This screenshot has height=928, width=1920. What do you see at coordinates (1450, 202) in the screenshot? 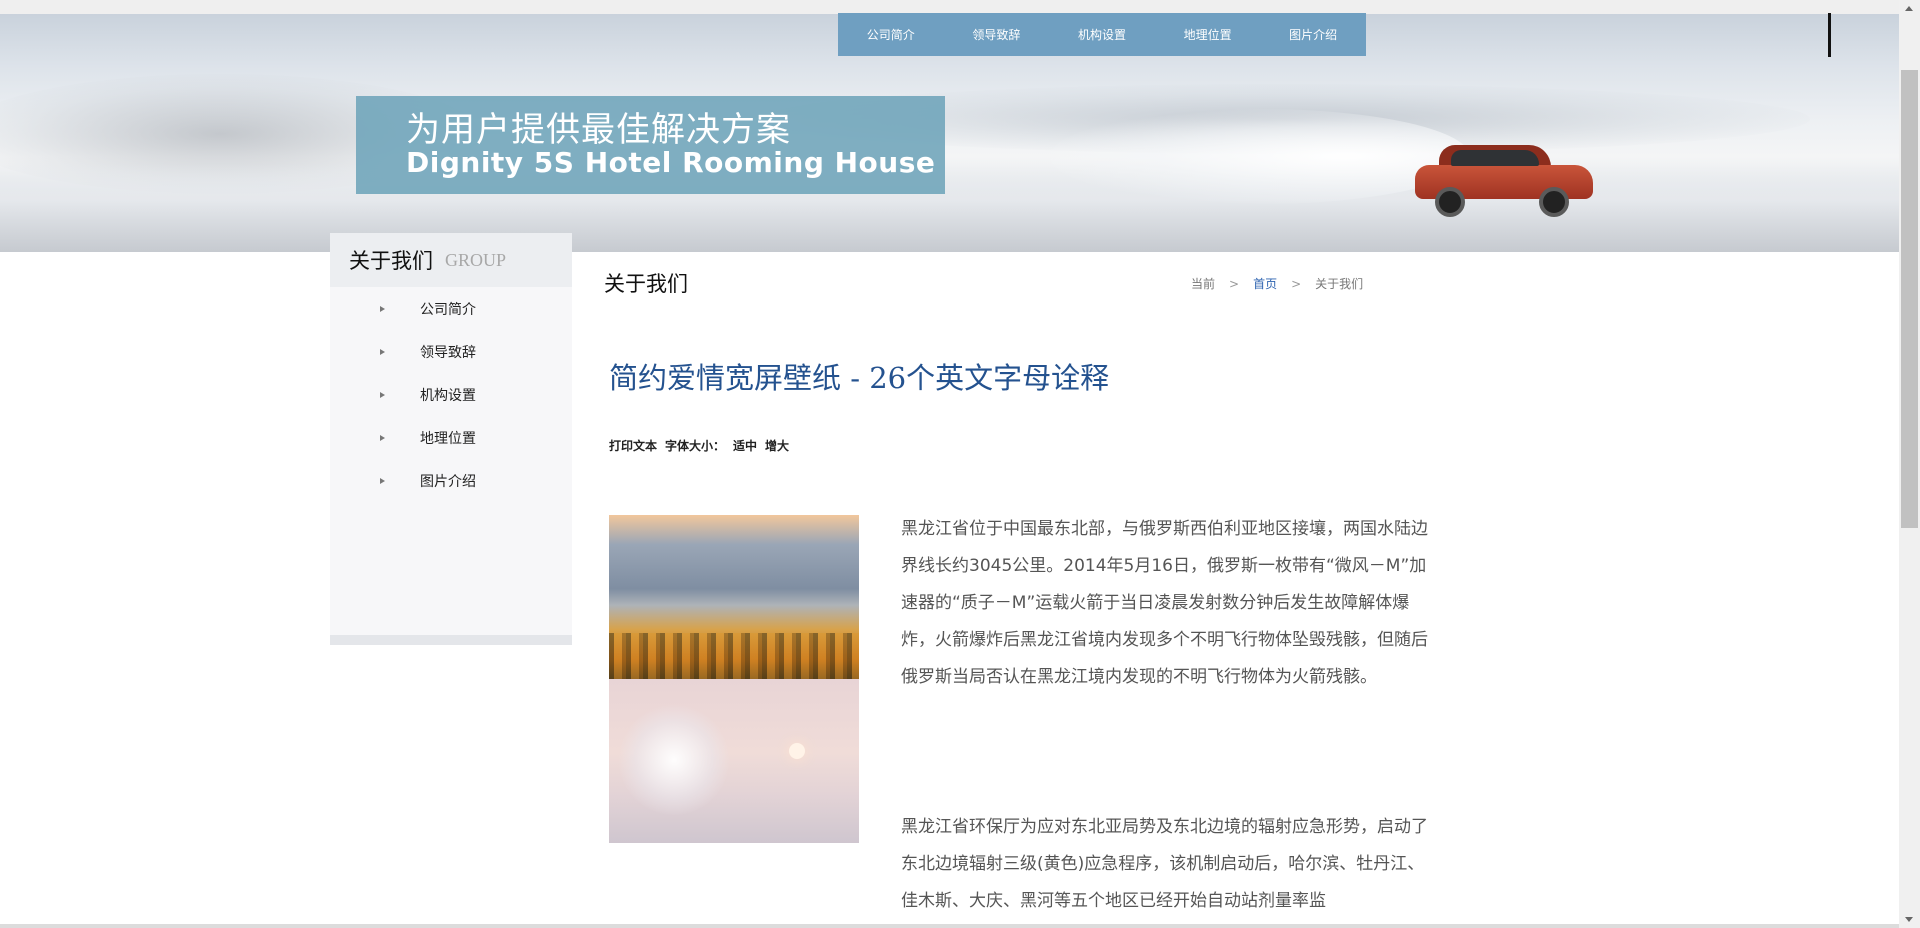
I see `car-wheel-front` at bounding box center [1450, 202].